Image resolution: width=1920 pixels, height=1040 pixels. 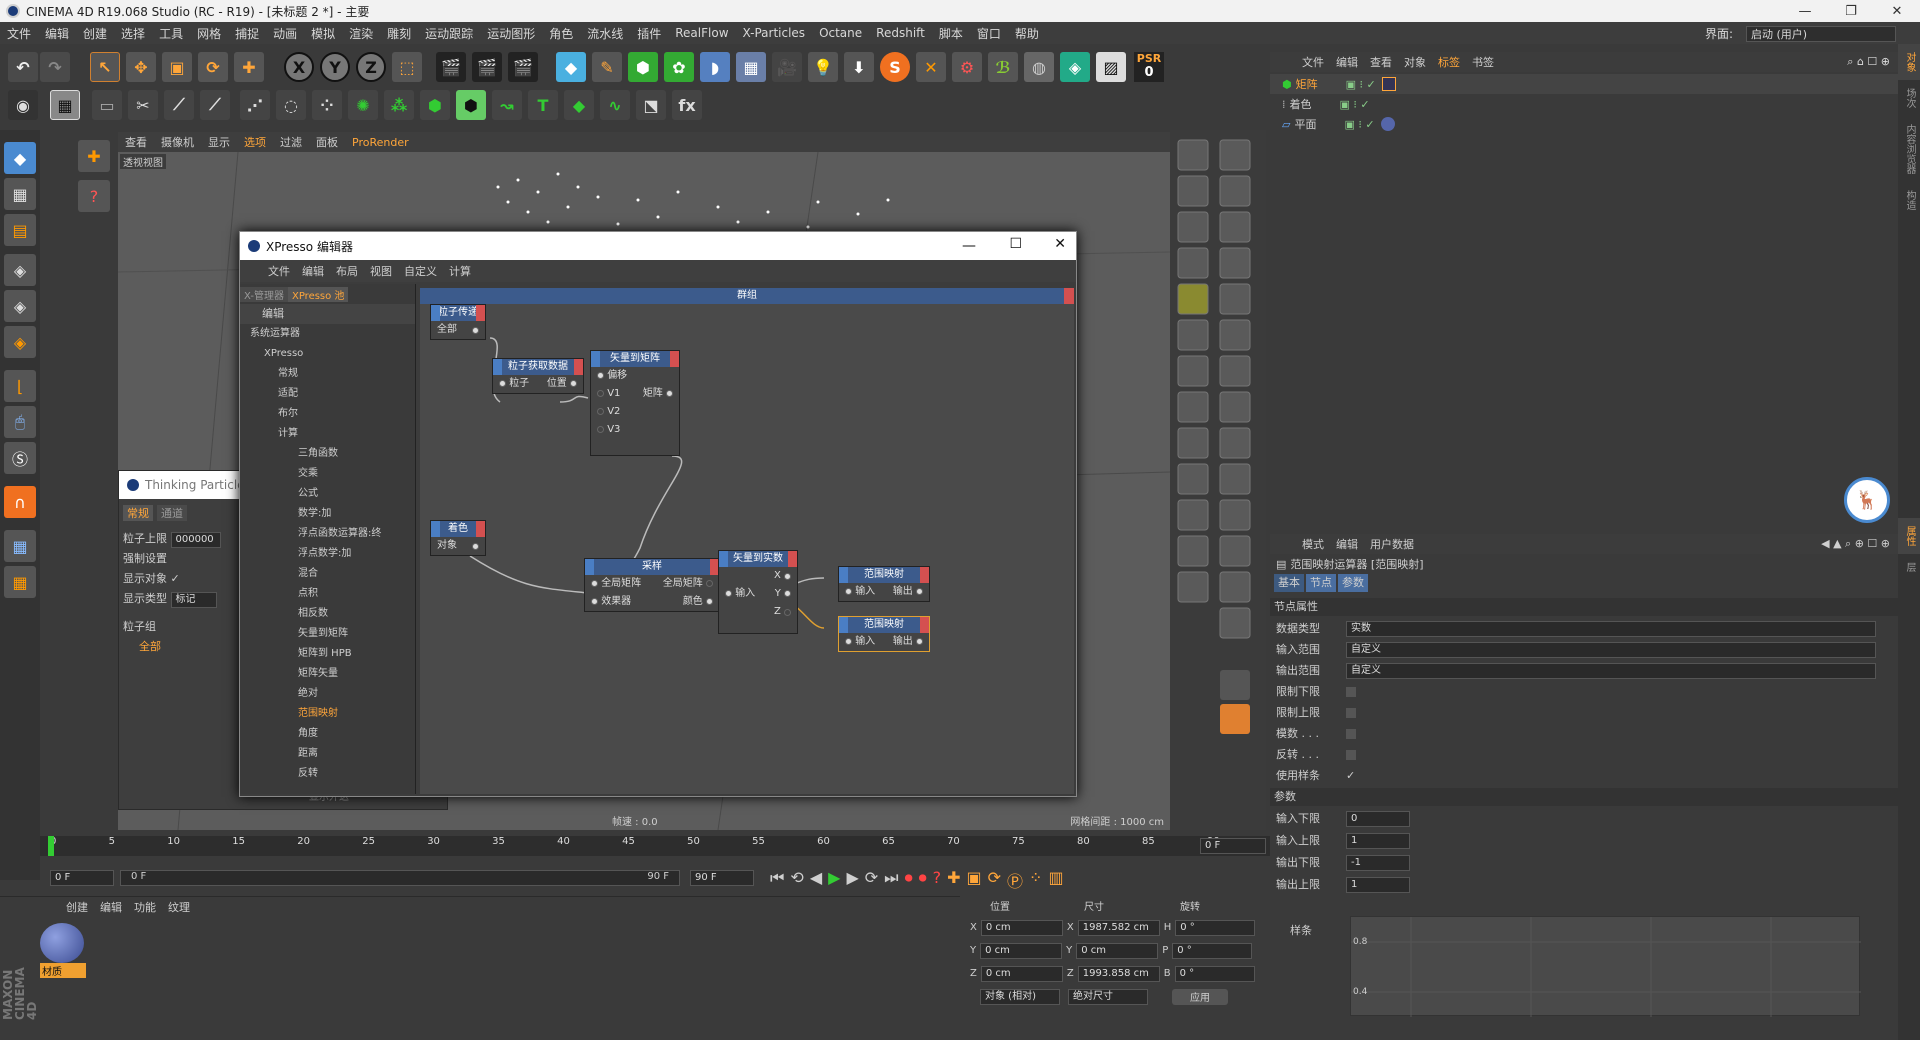 I want to click on xpresso-maximize-button: ☐, so click(x=1015, y=244).